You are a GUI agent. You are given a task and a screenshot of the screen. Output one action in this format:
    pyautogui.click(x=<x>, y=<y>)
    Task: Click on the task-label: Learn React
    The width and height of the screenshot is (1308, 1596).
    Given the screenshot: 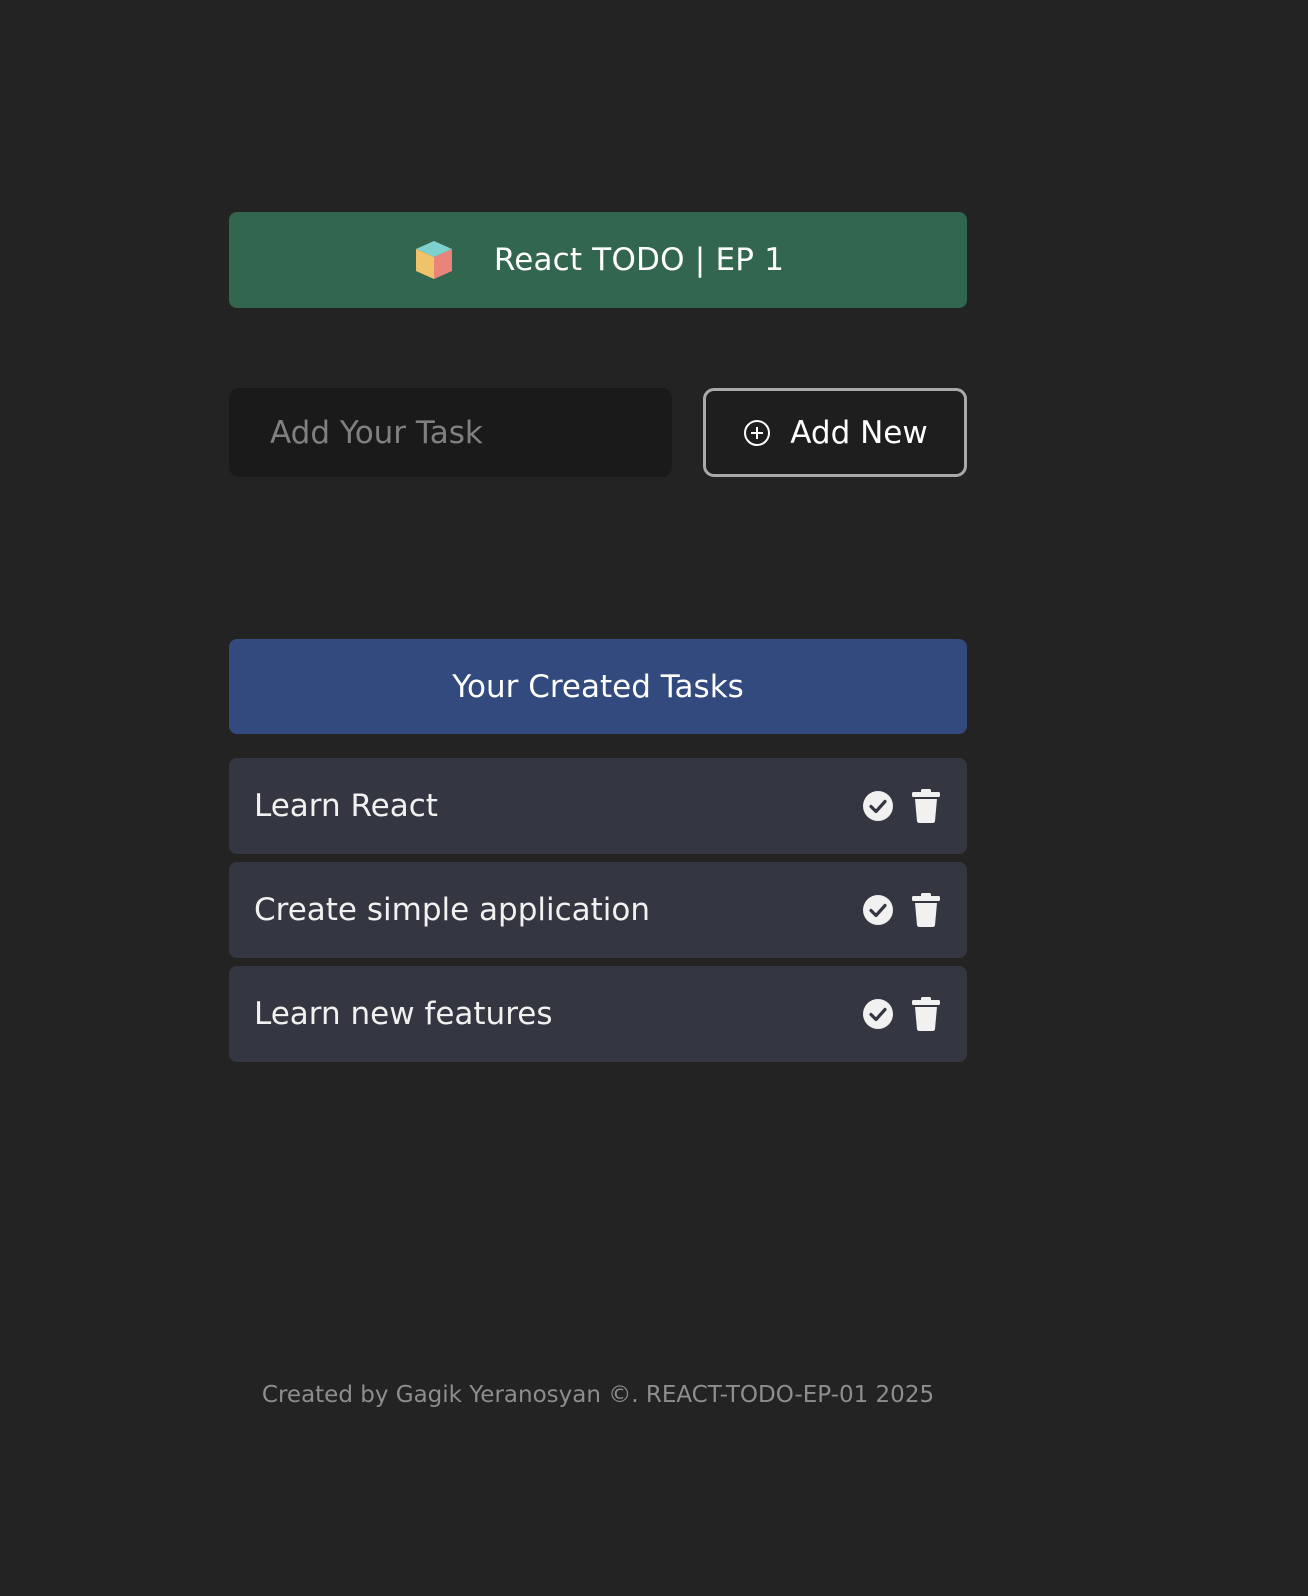 What is the action you would take?
    pyautogui.click(x=346, y=806)
    